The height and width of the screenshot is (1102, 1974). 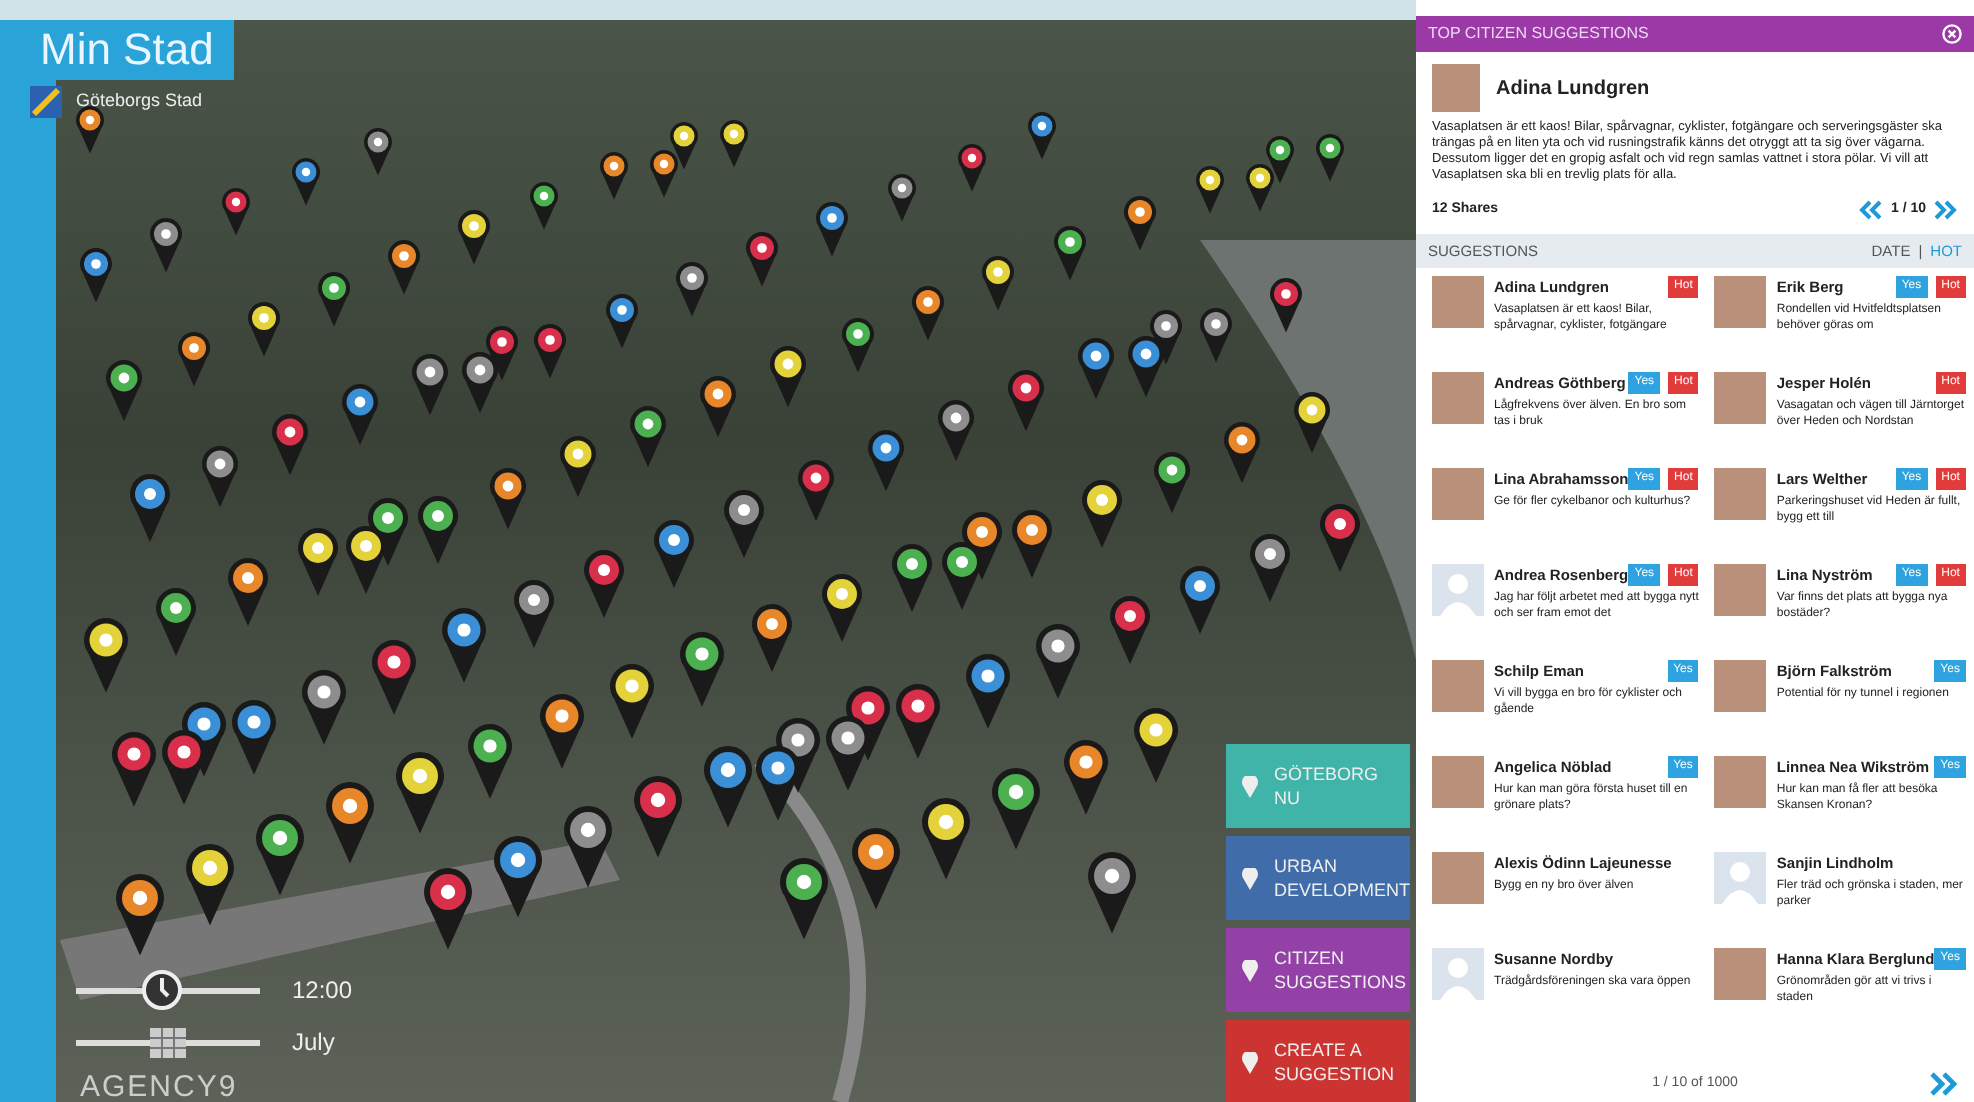 What do you see at coordinates (159, 1088) in the screenshot?
I see `brand-logo: AGENCY9` at bounding box center [159, 1088].